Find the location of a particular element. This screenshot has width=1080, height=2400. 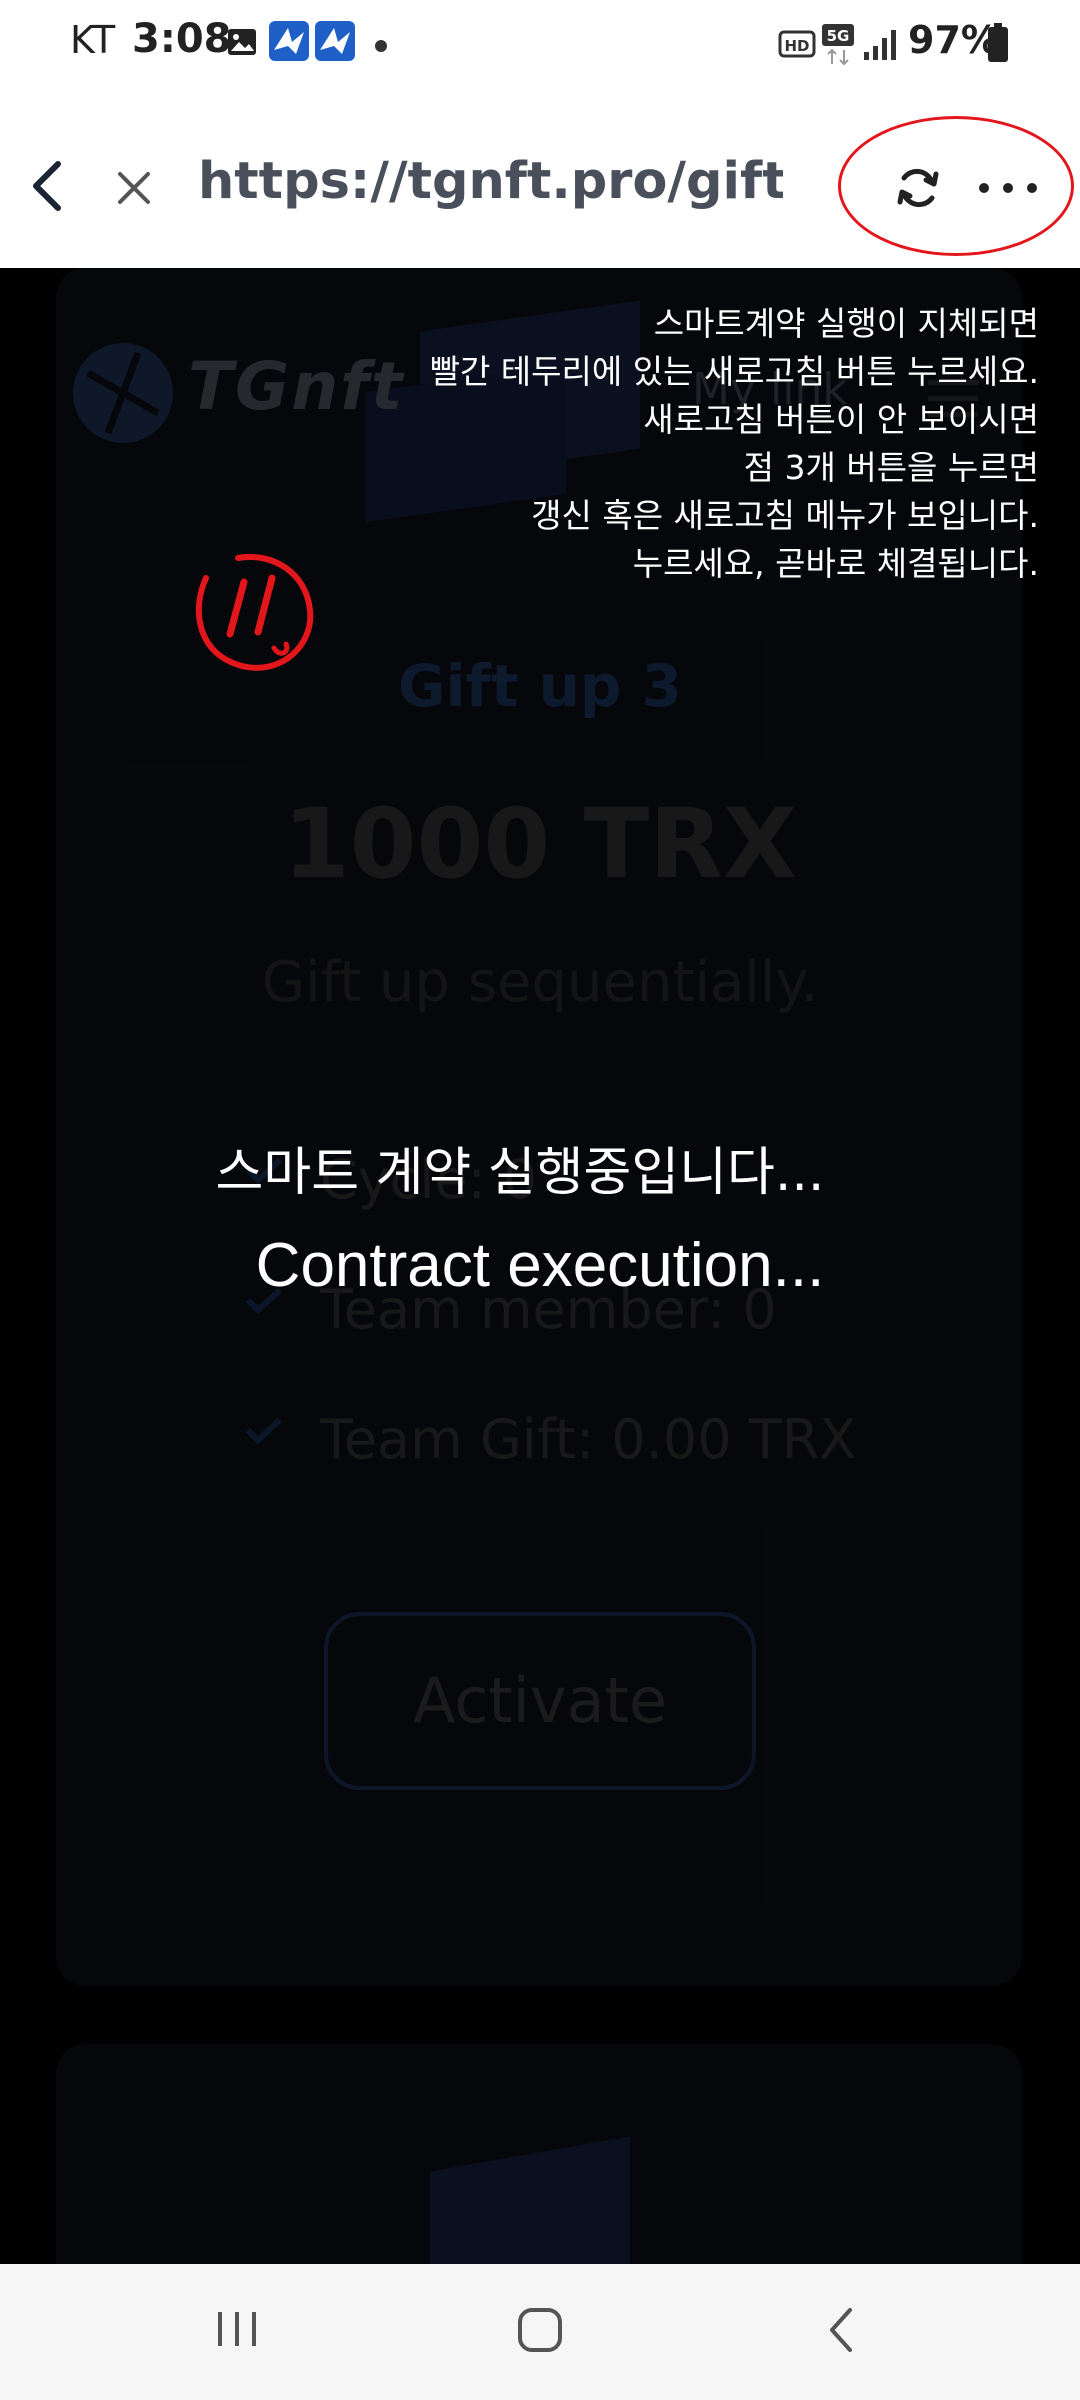

svg-text: HD is located at coordinates (796, 46).